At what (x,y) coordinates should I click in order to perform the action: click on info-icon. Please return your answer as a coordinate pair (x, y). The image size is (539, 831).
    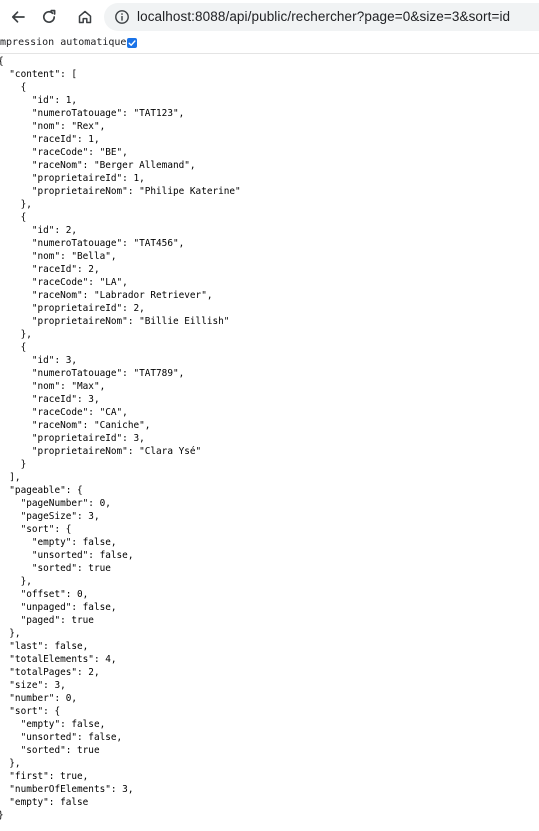
    Looking at the image, I should click on (122, 19).